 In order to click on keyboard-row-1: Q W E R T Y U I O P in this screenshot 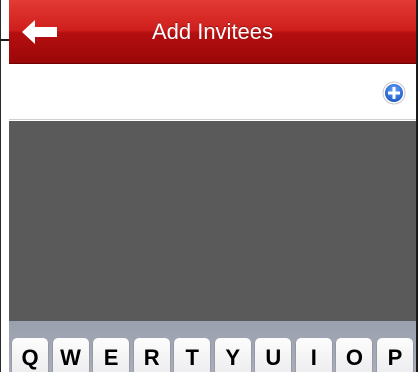, I will do `click(212, 355)`.